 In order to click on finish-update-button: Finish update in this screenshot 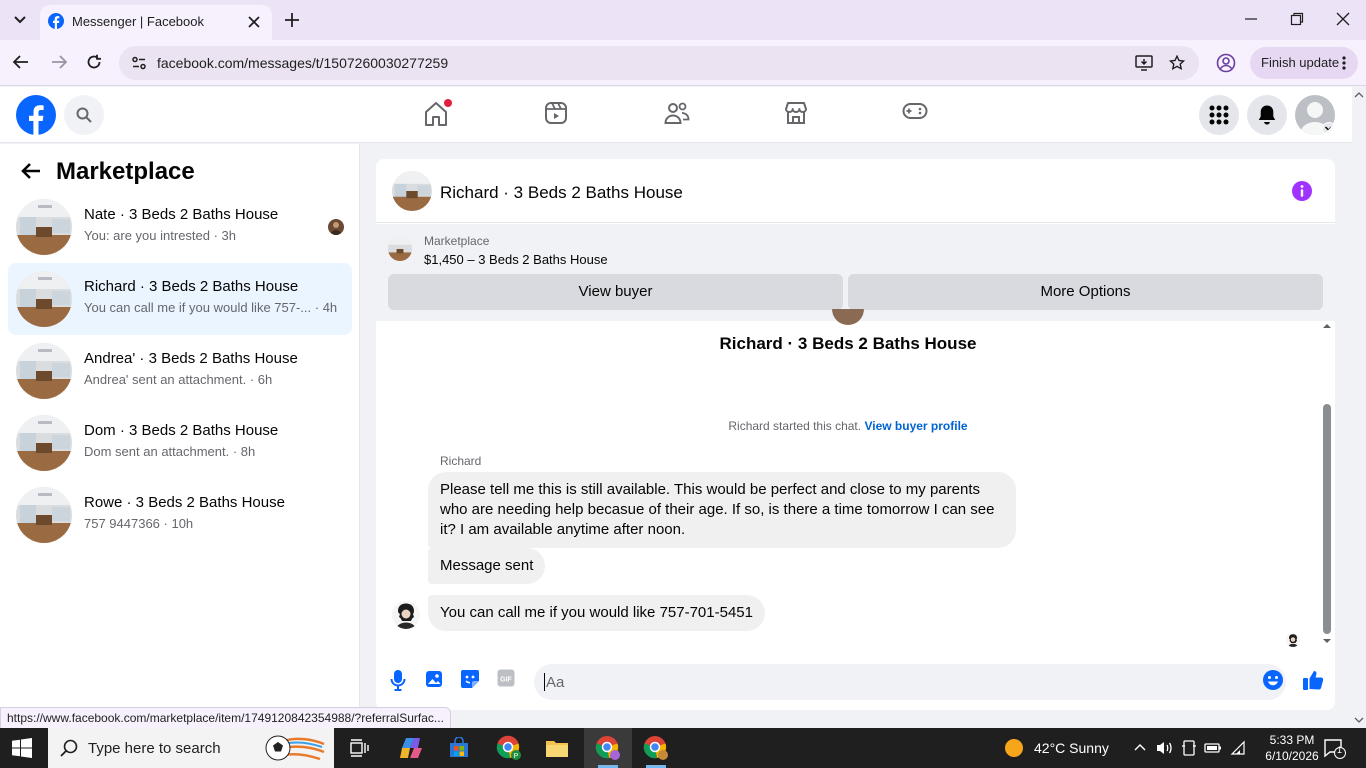, I will do `click(1304, 63)`.